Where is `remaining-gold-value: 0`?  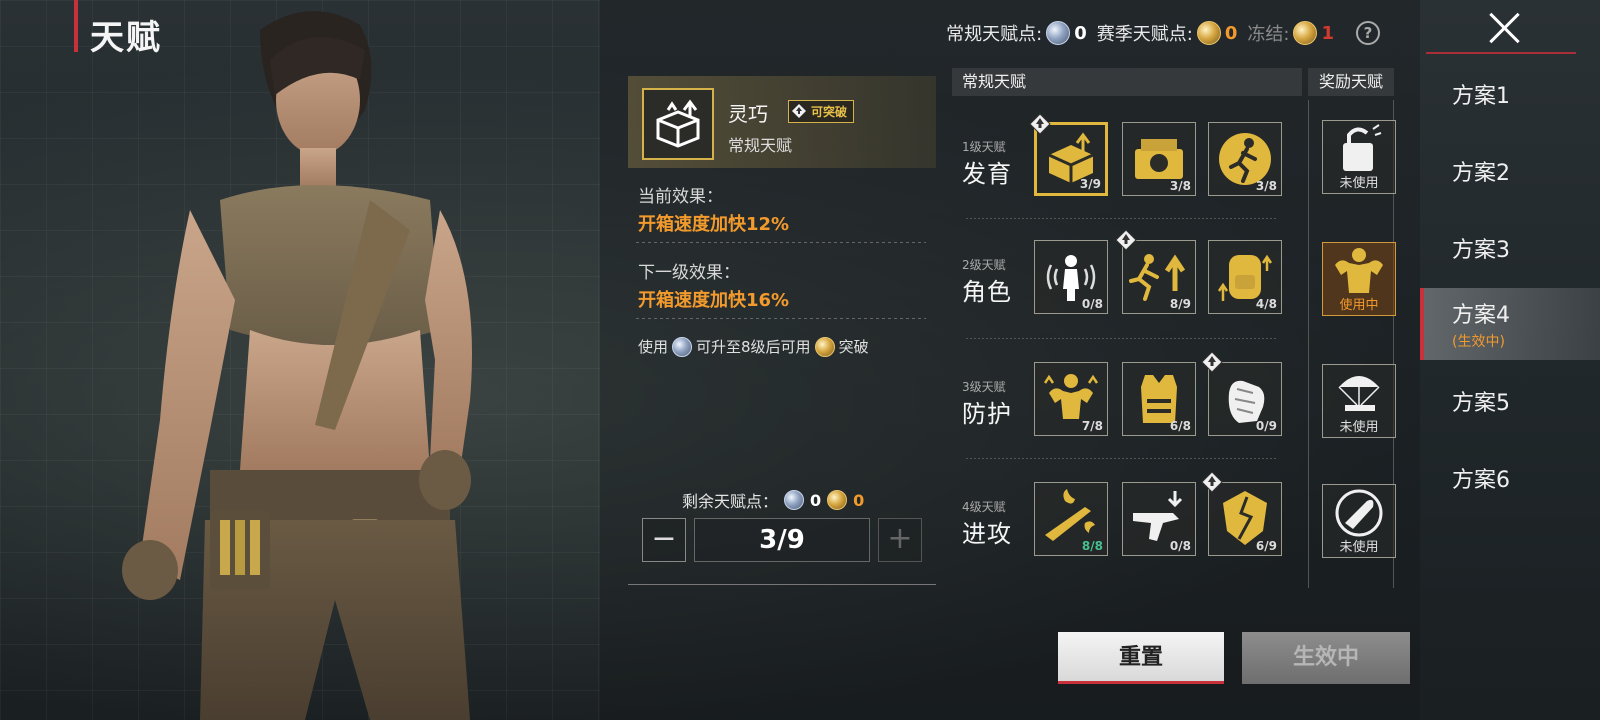 remaining-gold-value: 0 is located at coordinates (859, 500).